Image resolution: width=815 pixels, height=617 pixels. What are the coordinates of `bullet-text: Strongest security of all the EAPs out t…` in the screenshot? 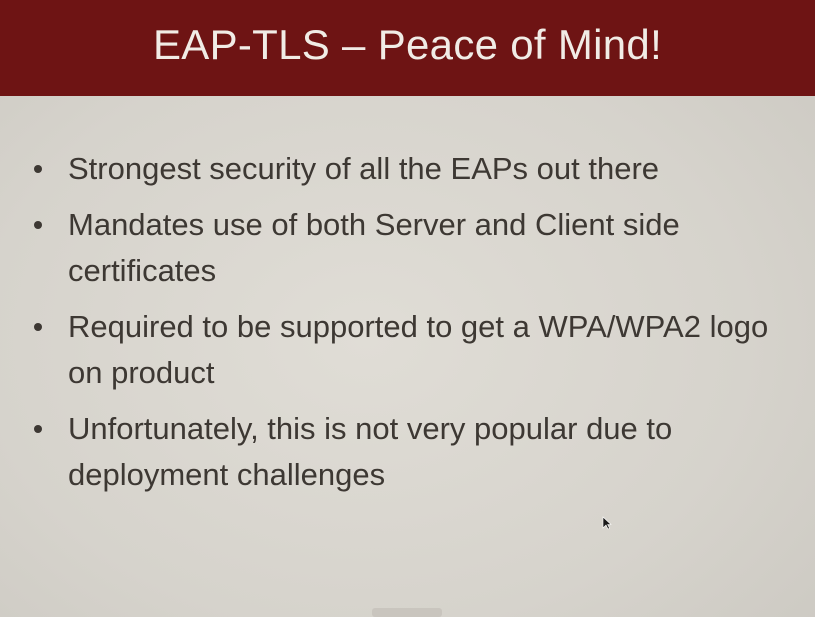 It's located at (364, 168).